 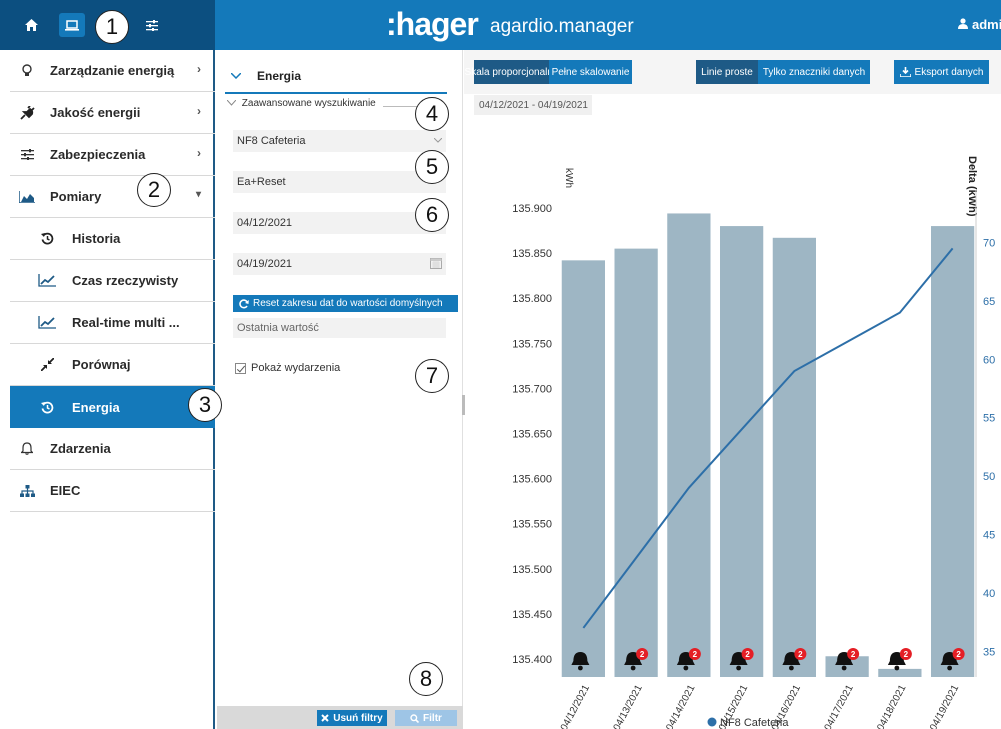 I want to click on proportional-scale-label: Skala proporcjonalna, so click(x=511, y=72).